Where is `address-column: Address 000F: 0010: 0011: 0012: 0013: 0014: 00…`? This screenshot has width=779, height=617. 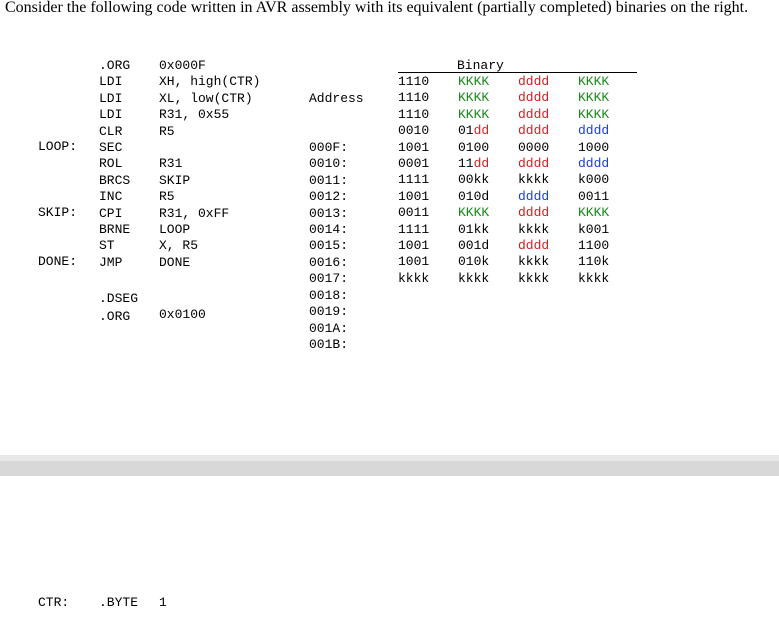
address-column: Address 000F: 0010: 0011: 0012: 0013: 0014: 00… is located at coordinates (336, 214).